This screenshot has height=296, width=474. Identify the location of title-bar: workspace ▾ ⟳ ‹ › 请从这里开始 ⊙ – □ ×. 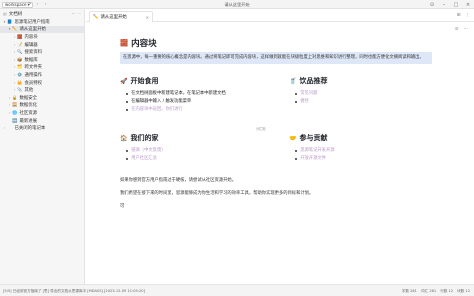
(237, 4).